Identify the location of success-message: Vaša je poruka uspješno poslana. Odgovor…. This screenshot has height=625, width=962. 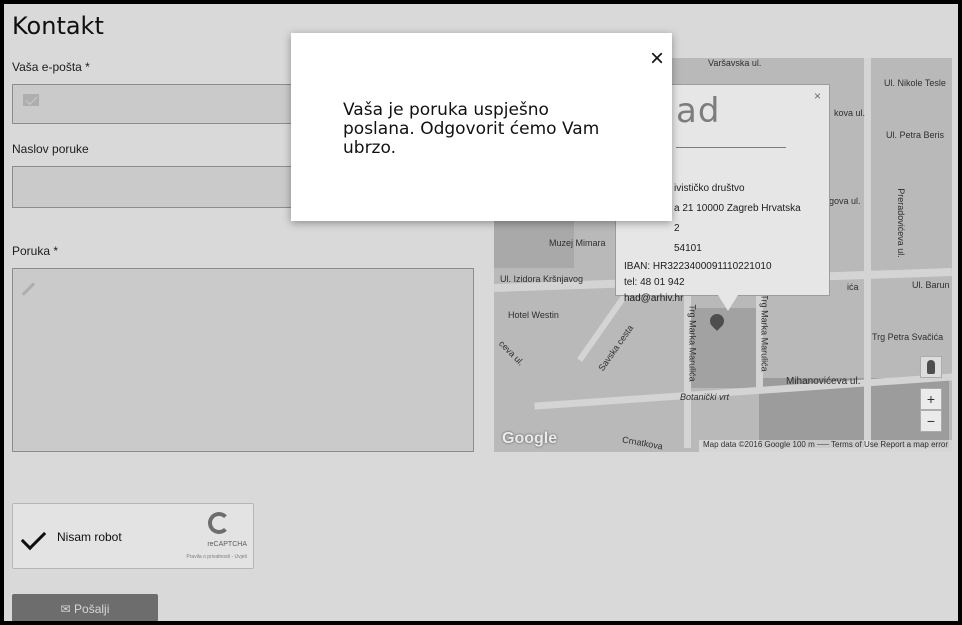
(471, 129).